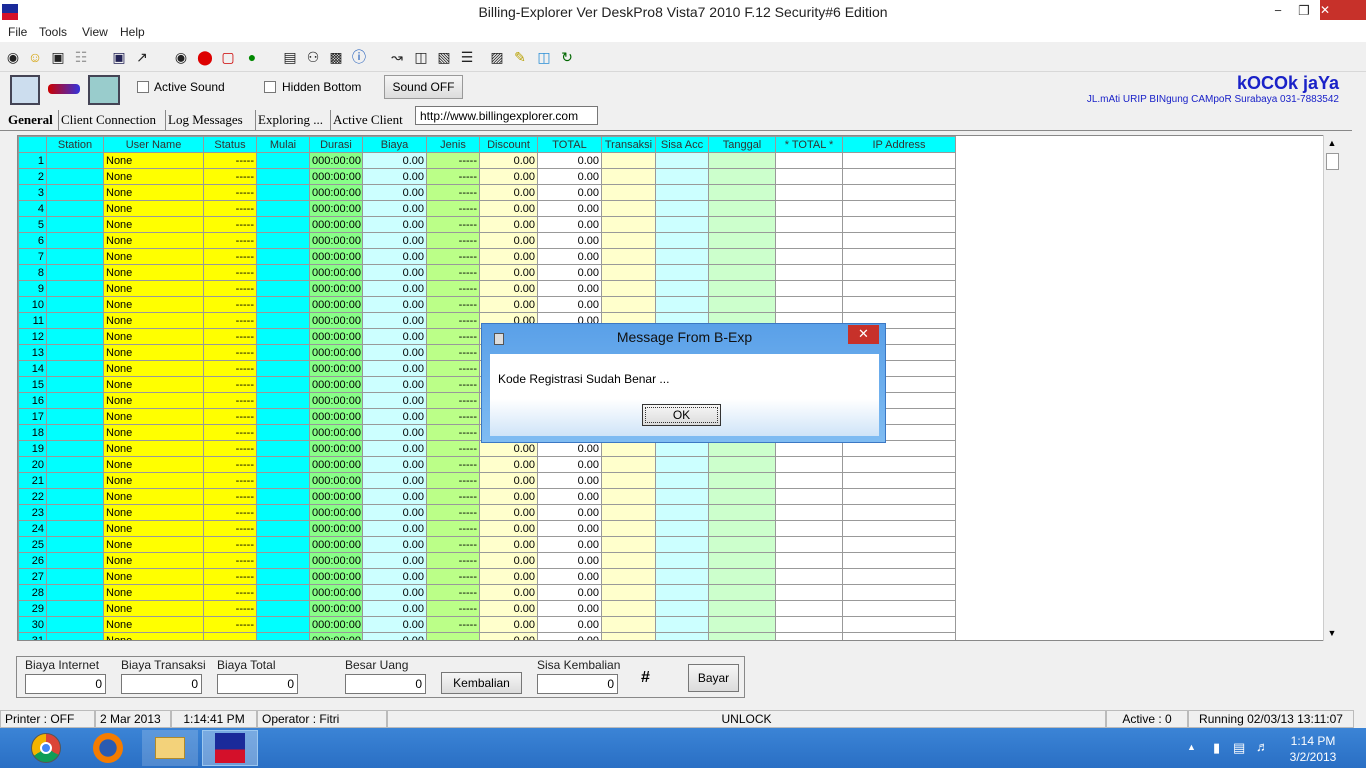 The width and height of the screenshot is (1366, 768). What do you see at coordinates (143, 87) in the screenshot?
I see `active-sound-checkbox` at bounding box center [143, 87].